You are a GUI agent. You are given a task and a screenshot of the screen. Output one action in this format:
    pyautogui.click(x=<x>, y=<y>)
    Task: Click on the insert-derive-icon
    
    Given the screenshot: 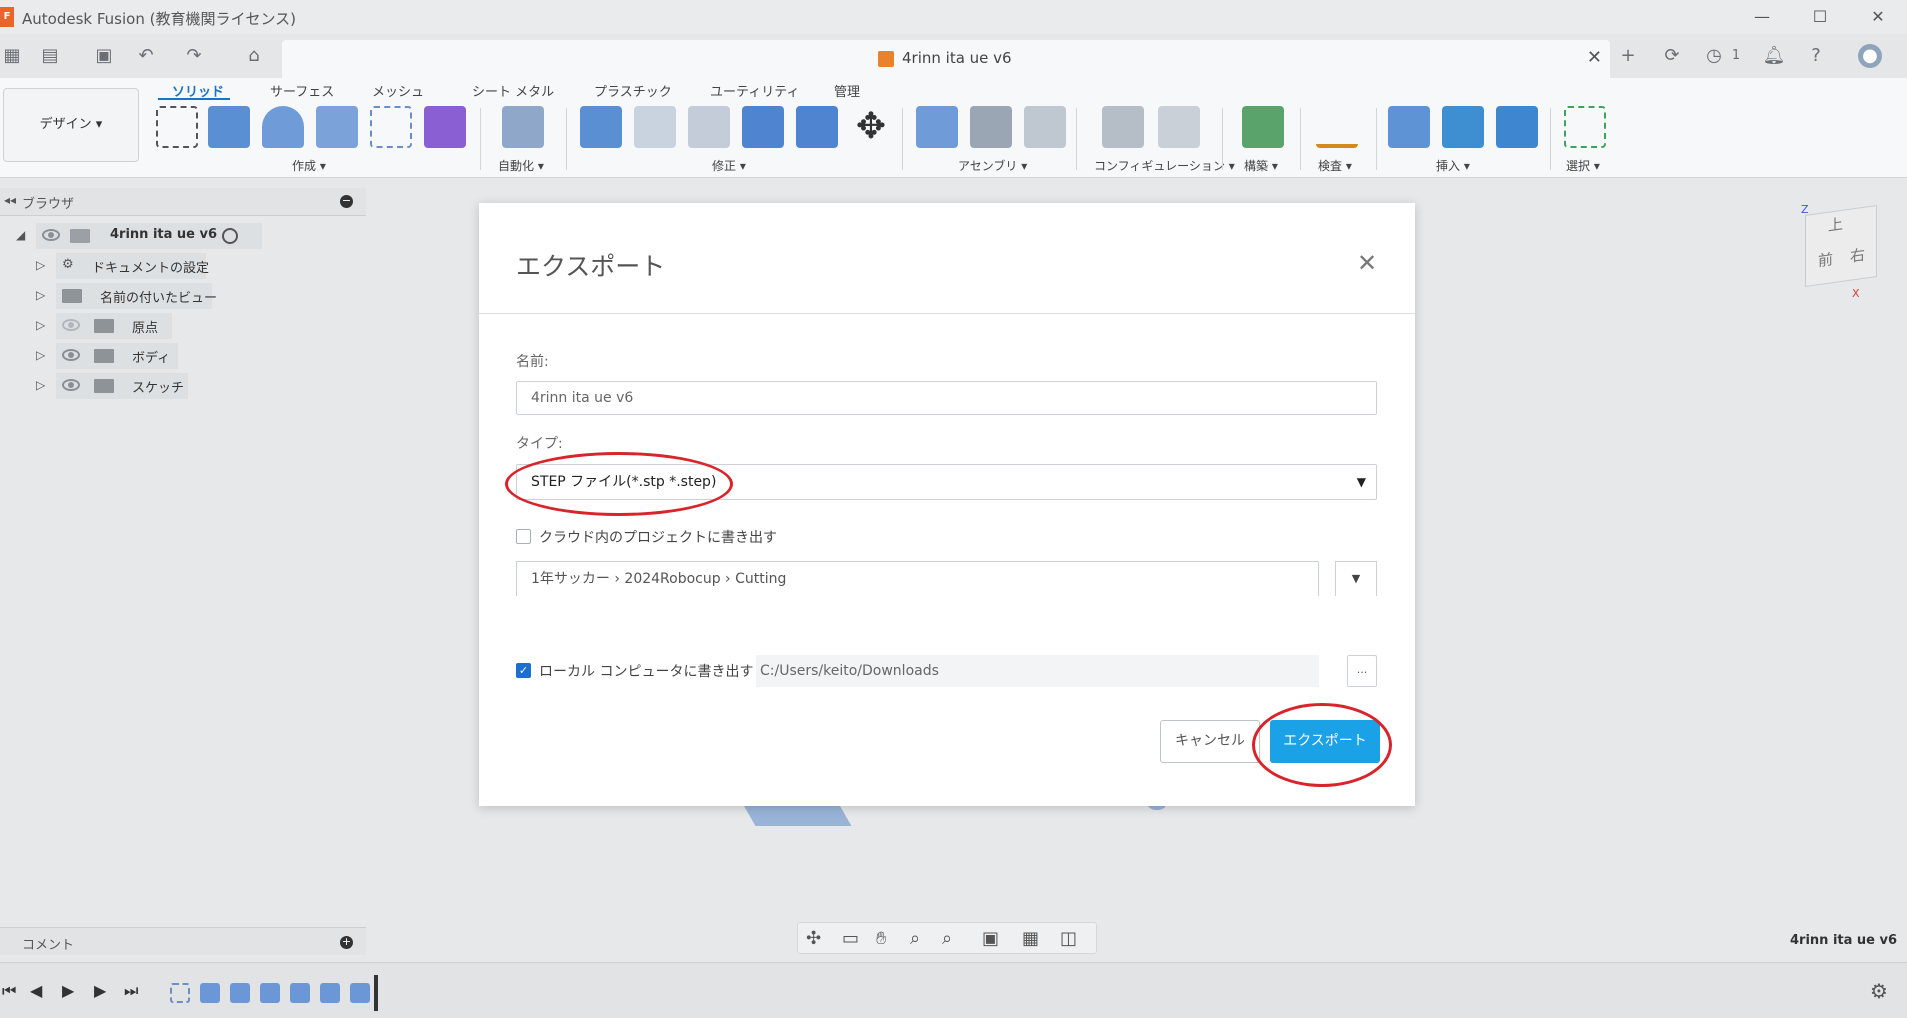 What is the action you would take?
    pyautogui.click(x=1409, y=127)
    